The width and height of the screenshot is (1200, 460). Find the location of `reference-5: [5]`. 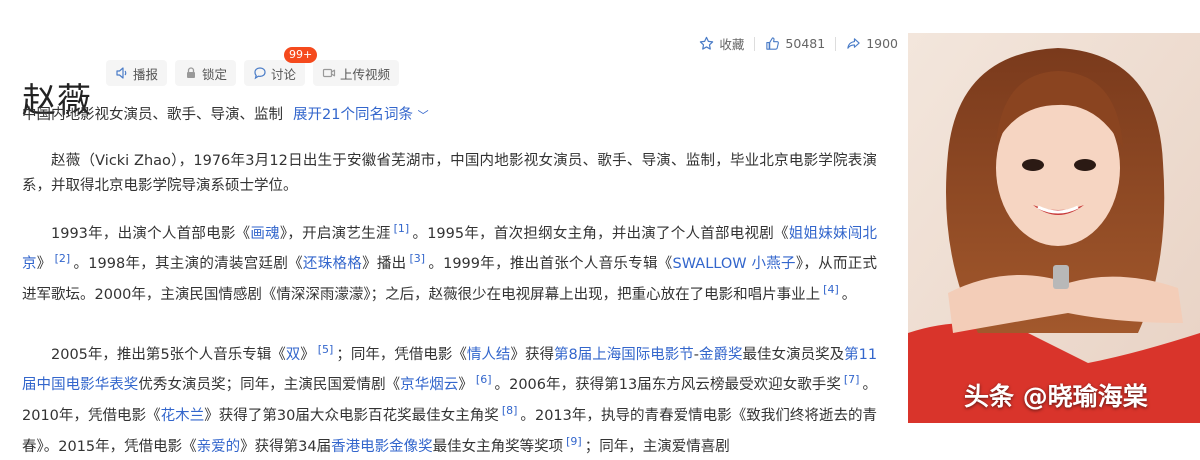

reference-5: [5] is located at coordinates (326, 349).